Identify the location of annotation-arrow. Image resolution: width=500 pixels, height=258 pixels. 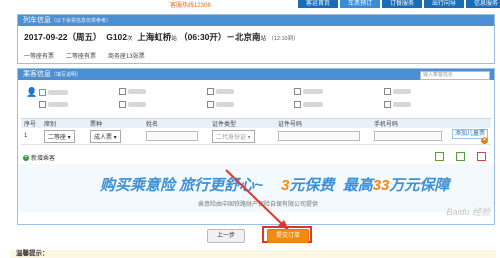
(257, 199).